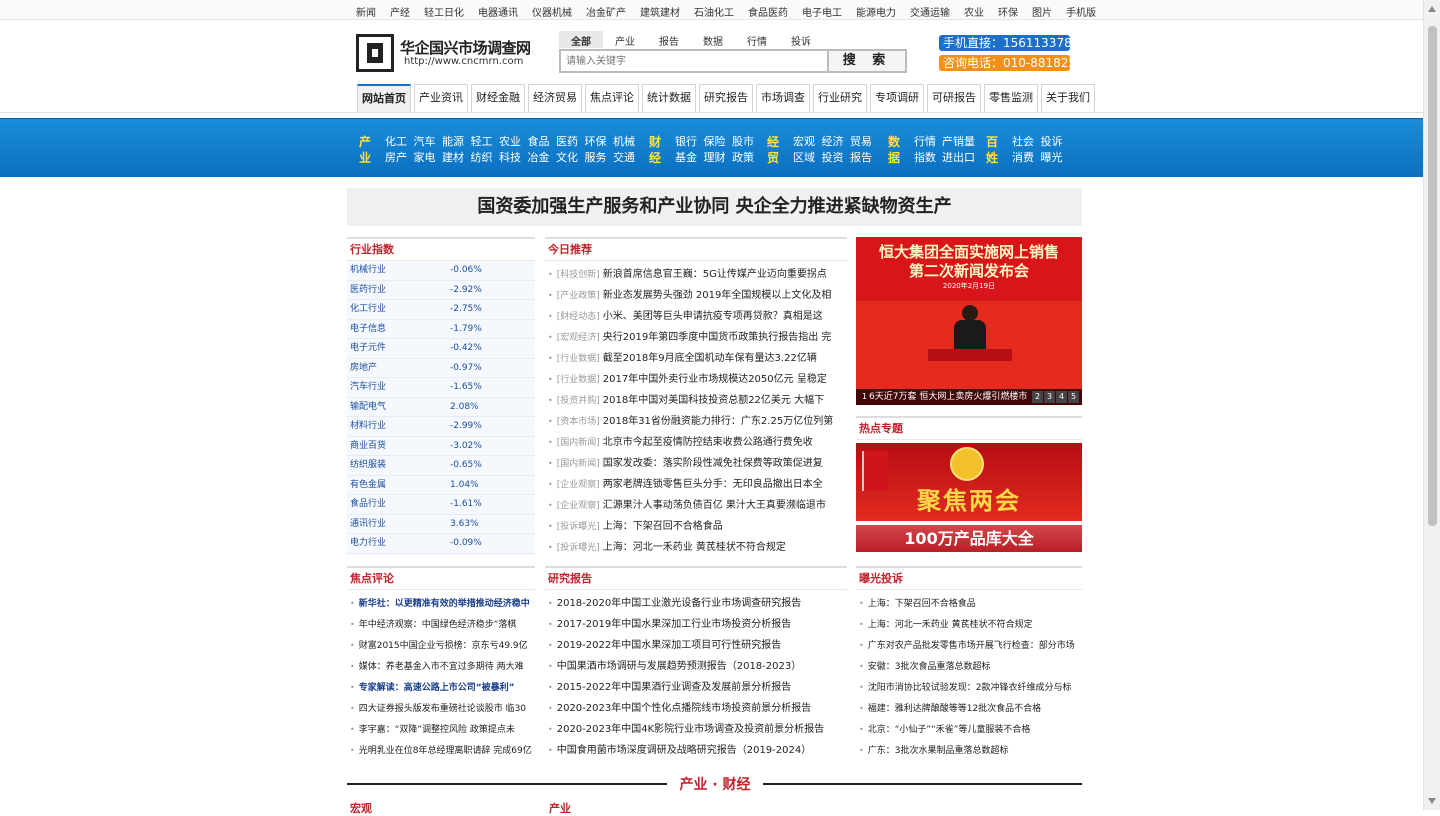 The height and width of the screenshot is (816, 1440). What do you see at coordinates (444, 11) in the screenshot?
I see `top-nav-item: 轻工日化` at bounding box center [444, 11].